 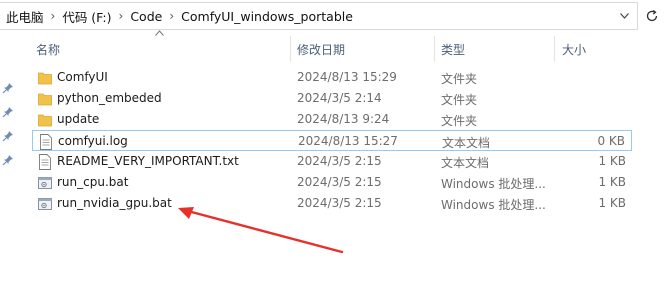 I want to click on file-row: update 2024/8/13 9:24 文件夹, so click(x=332, y=119).